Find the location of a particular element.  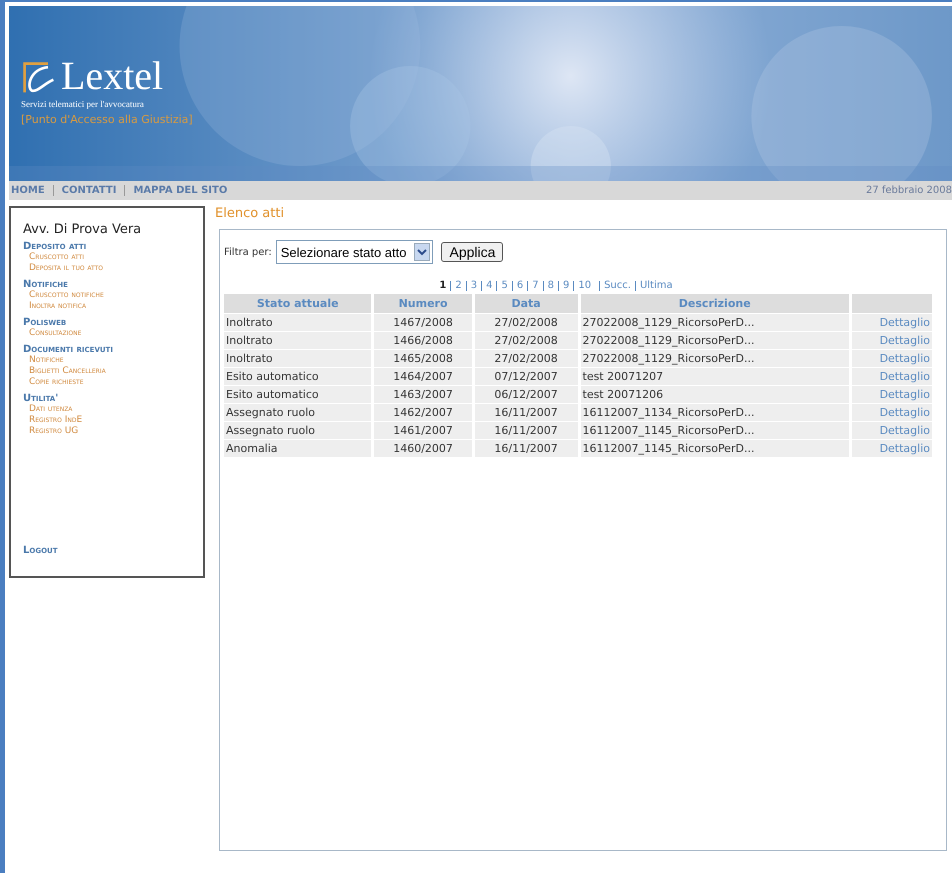

table-cell: 1467/2008 is located at coordinates (423, 322).